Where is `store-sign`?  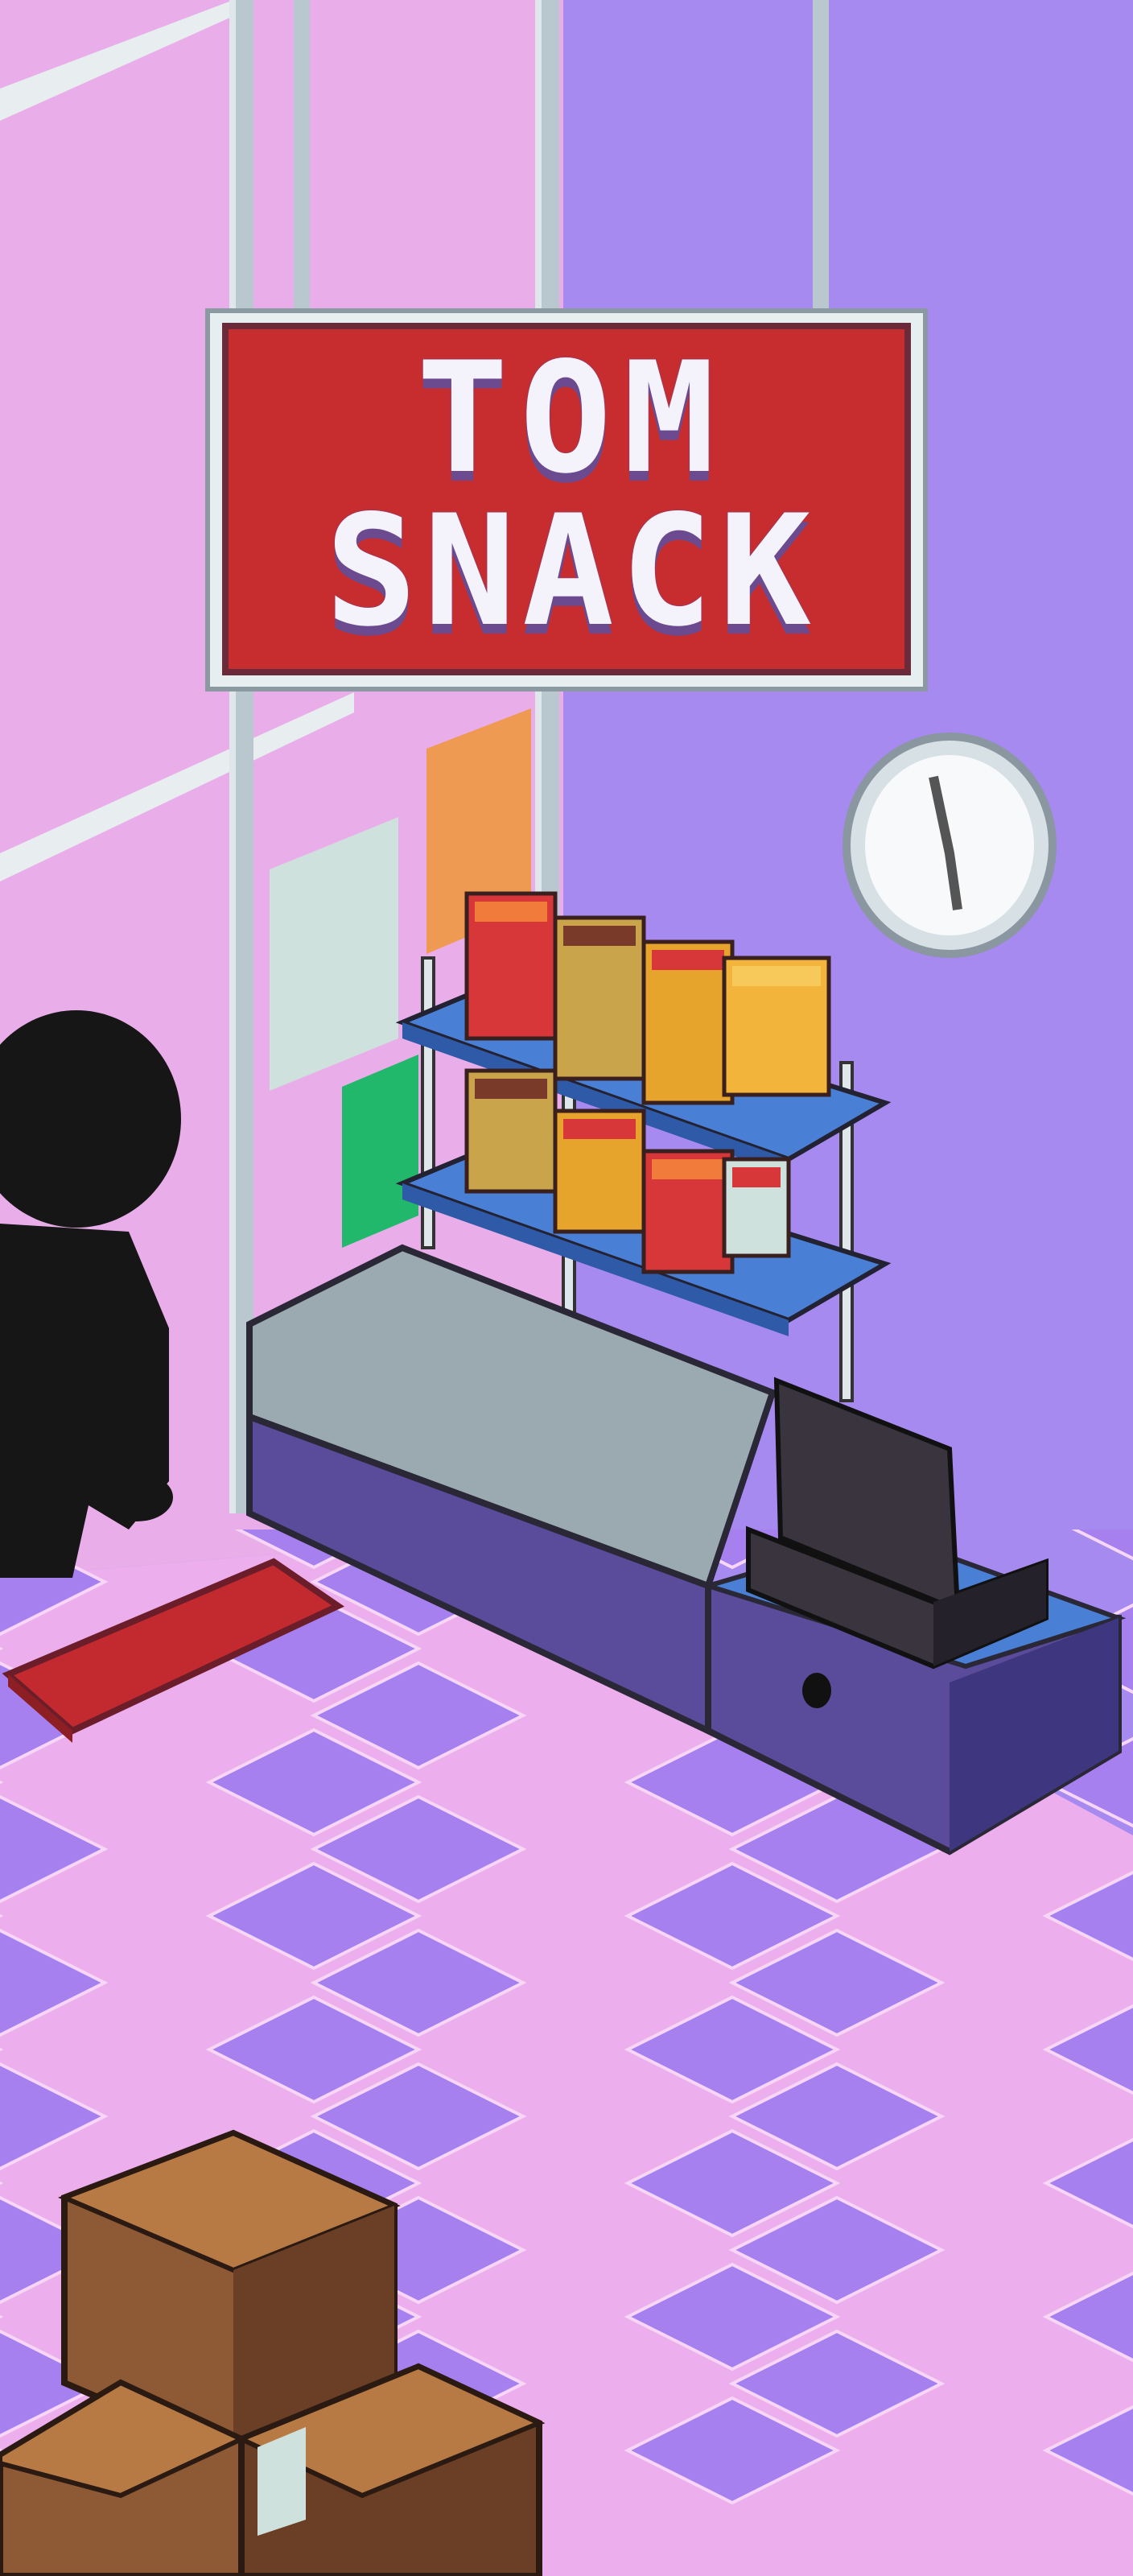 store-sign is located at coordinates (566, 499).